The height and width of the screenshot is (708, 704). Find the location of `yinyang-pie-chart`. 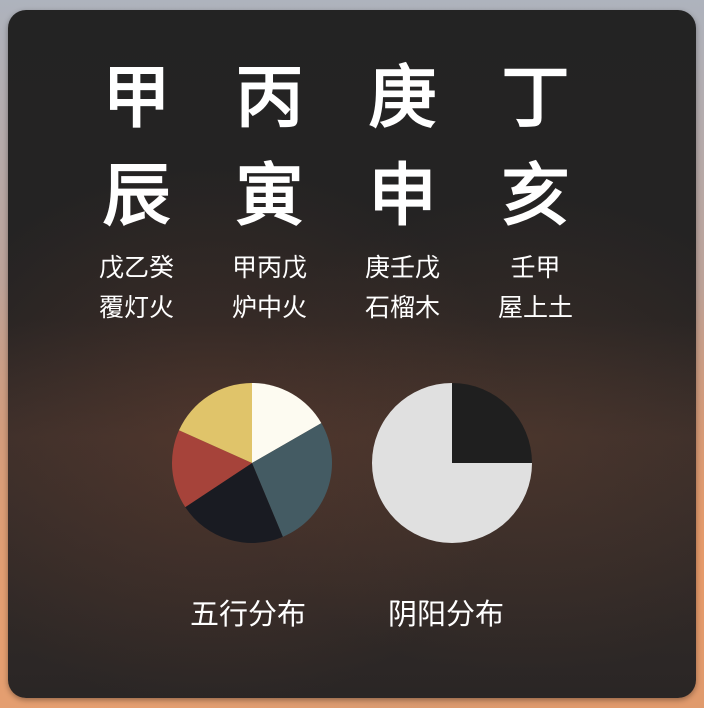

yinyang-pie-chart is located at coordinates (452, 463).